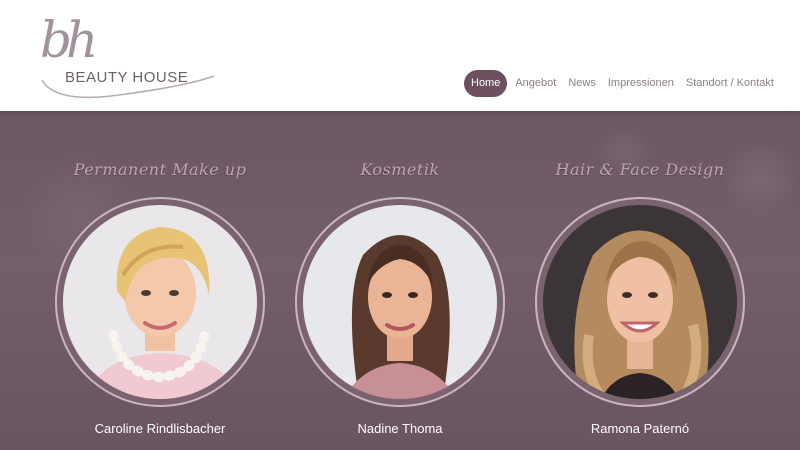 Image resolution: width=800 pixels, height=450 pixels. What do you see at coordinates (640, 428) in the screenshot?
I see `person-name: Ramona Paternó` at bounding box center [640, 428].